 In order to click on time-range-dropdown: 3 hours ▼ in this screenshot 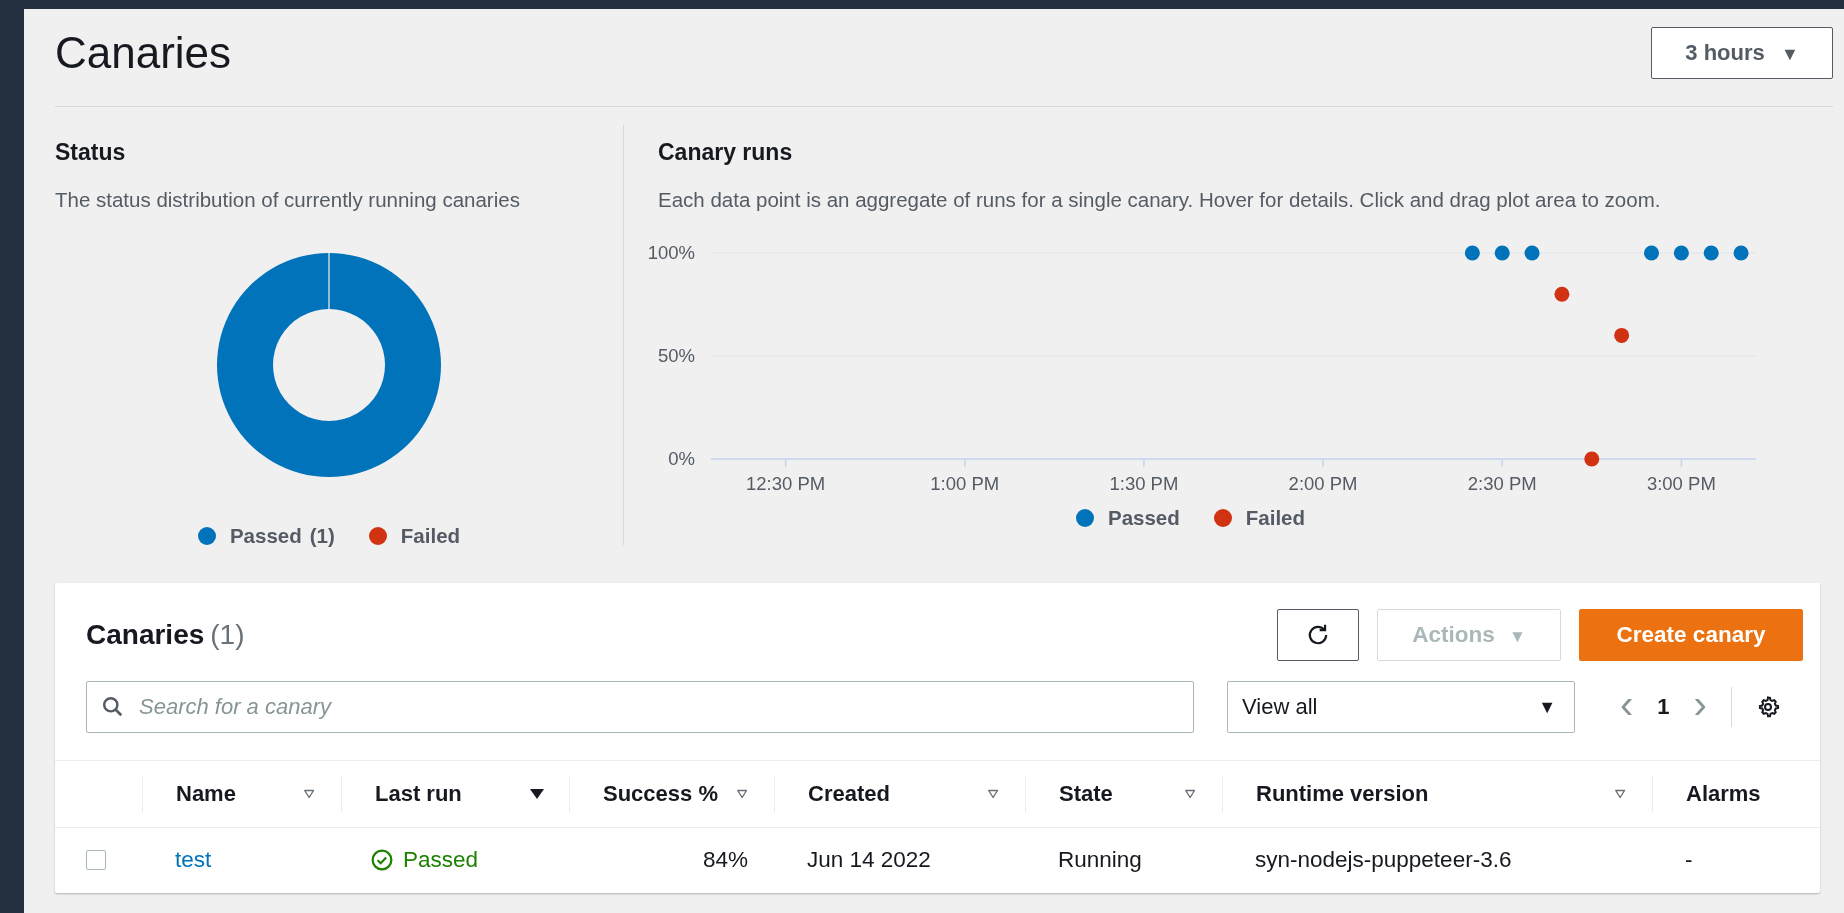, I will do `click(1742, 52)`.